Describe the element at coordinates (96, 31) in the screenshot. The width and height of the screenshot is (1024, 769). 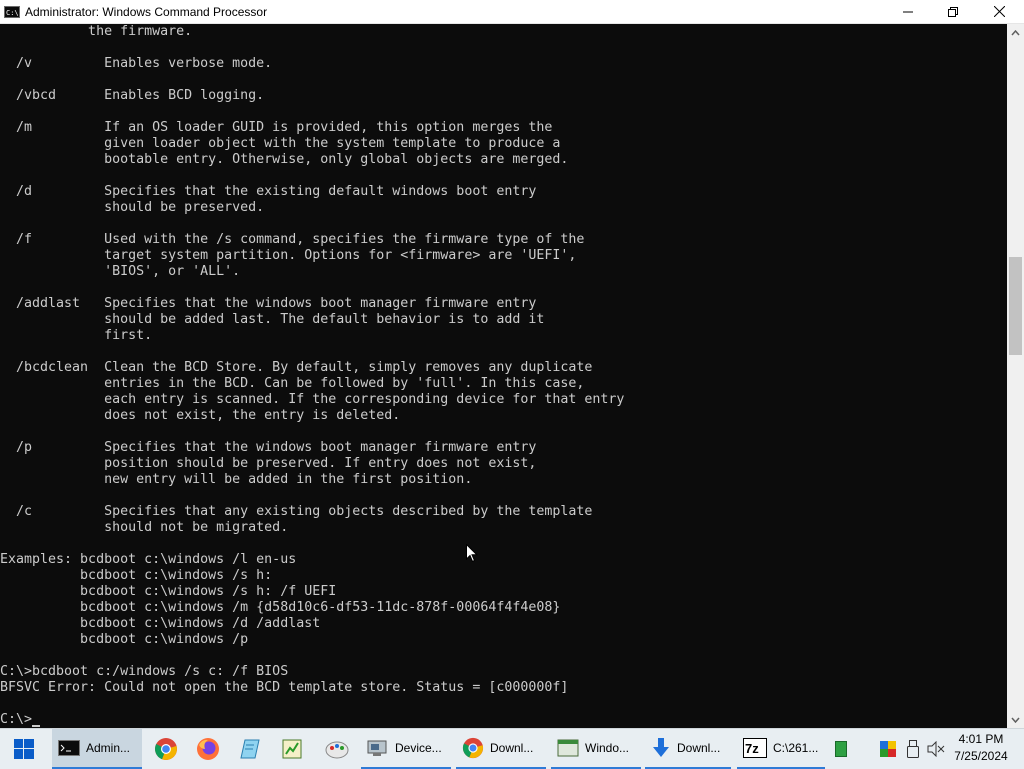
I see `console-line: the firmware.` at that location.